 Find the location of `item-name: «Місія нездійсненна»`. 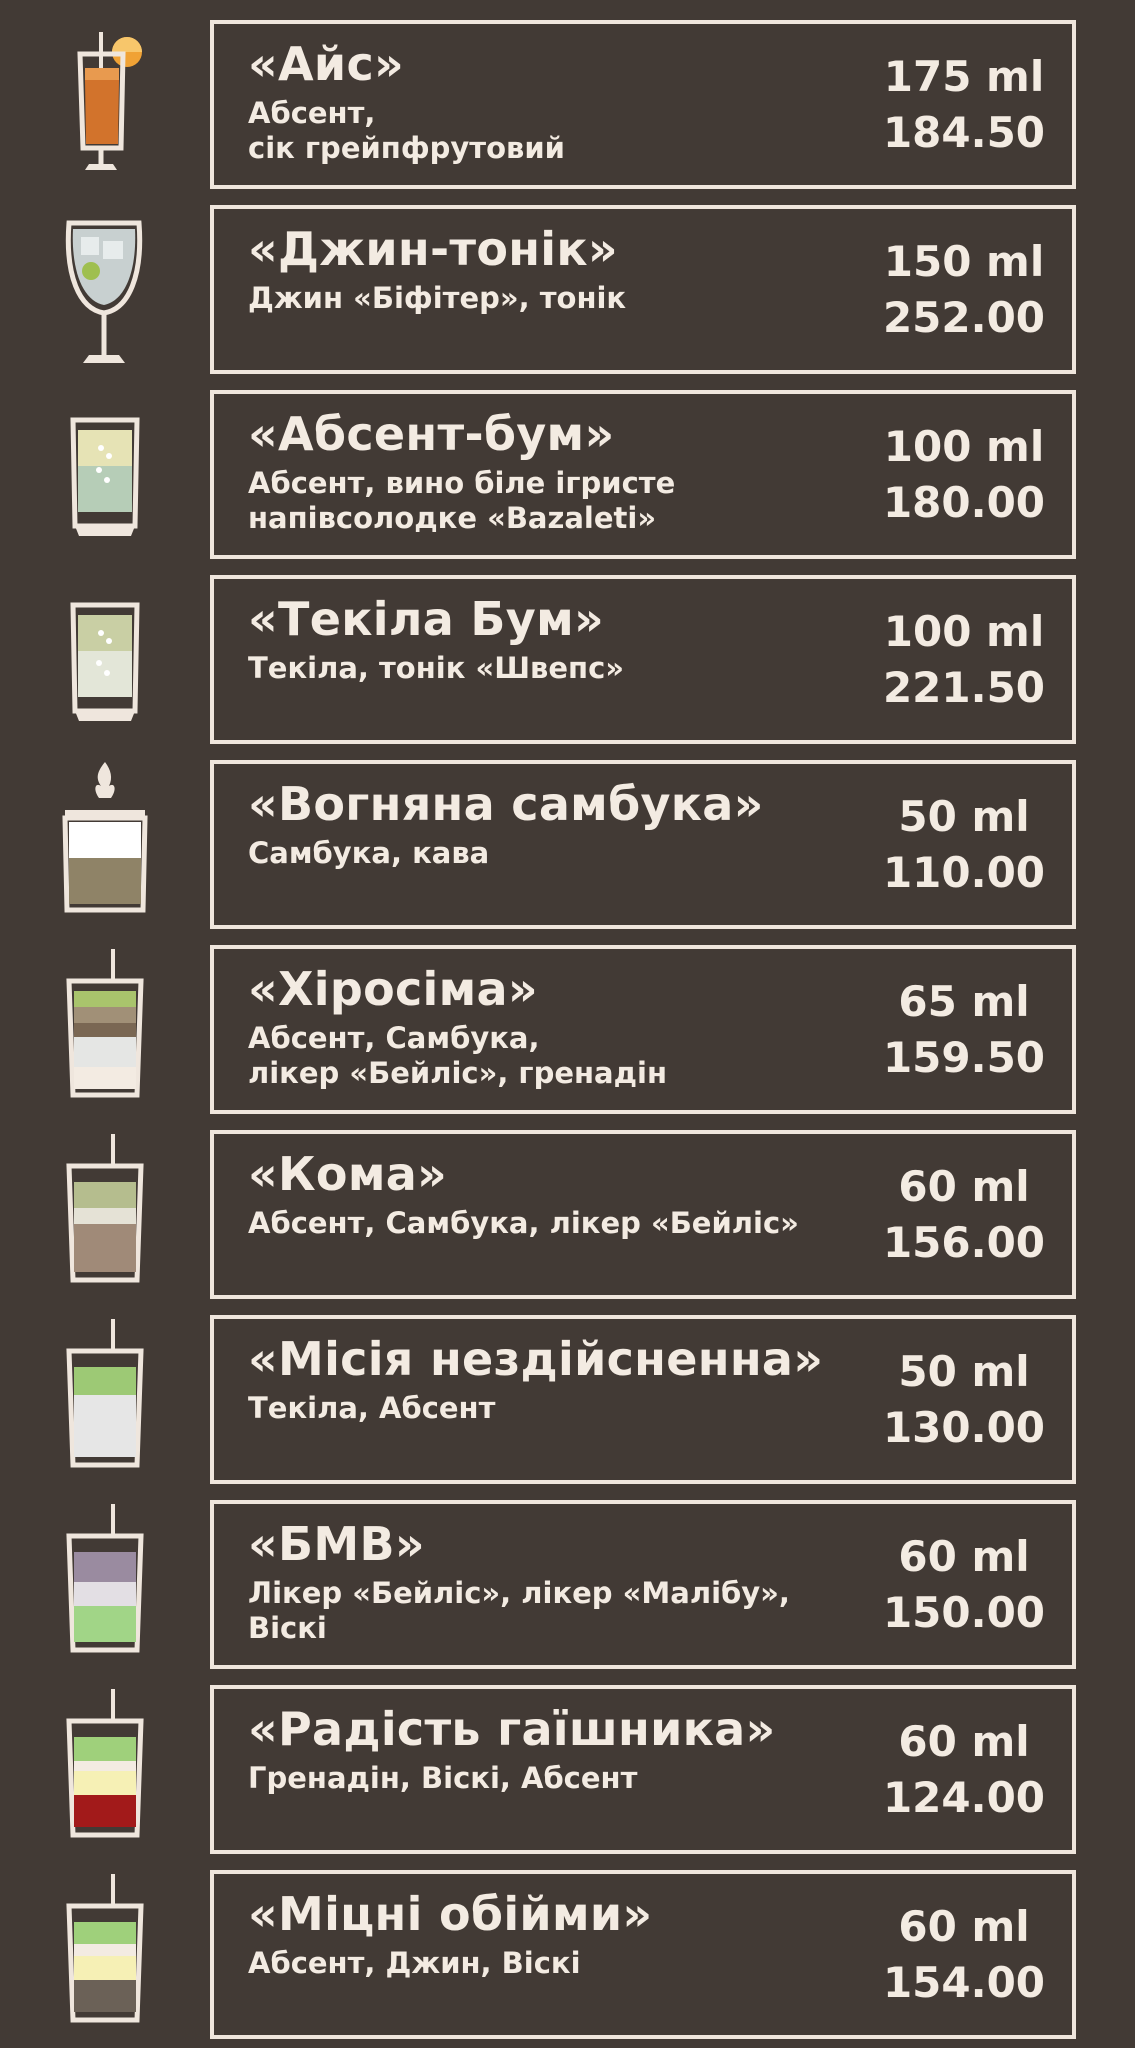

item-name: «Місія нездійсненна» is located at coordinates (536, 1359).